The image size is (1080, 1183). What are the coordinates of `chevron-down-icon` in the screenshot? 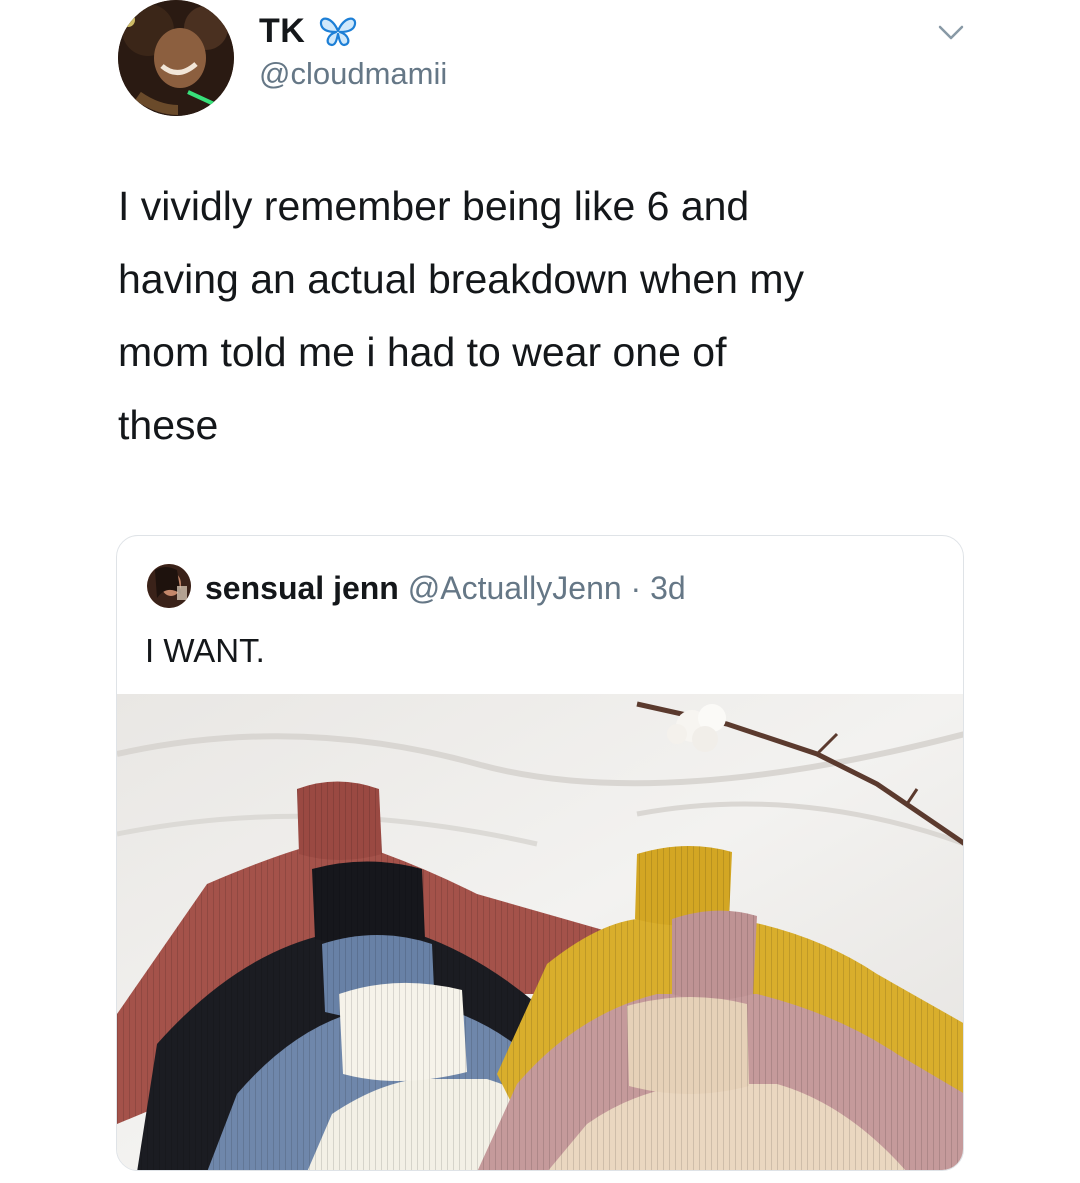 It's located at (951, 32).